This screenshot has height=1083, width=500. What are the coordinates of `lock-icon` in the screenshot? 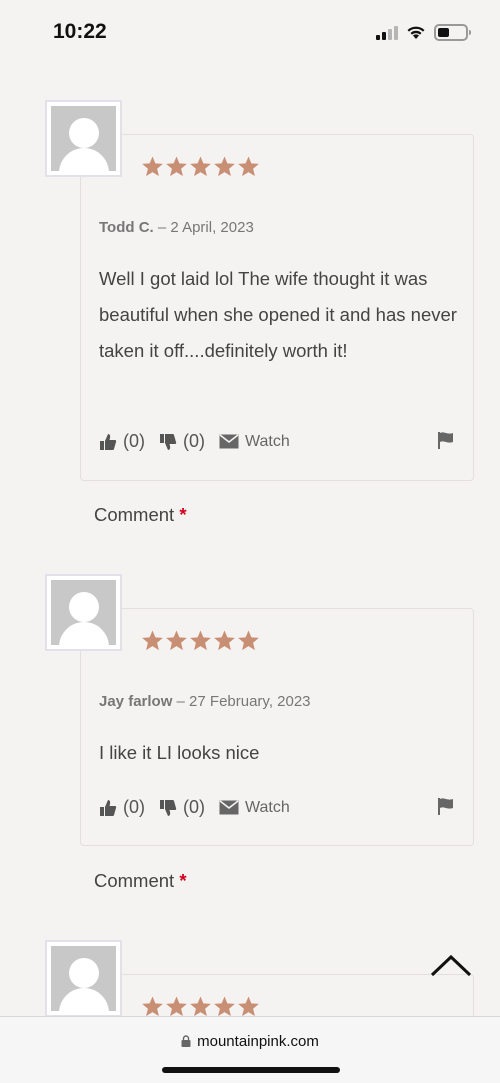 It's located at (186, 1041).